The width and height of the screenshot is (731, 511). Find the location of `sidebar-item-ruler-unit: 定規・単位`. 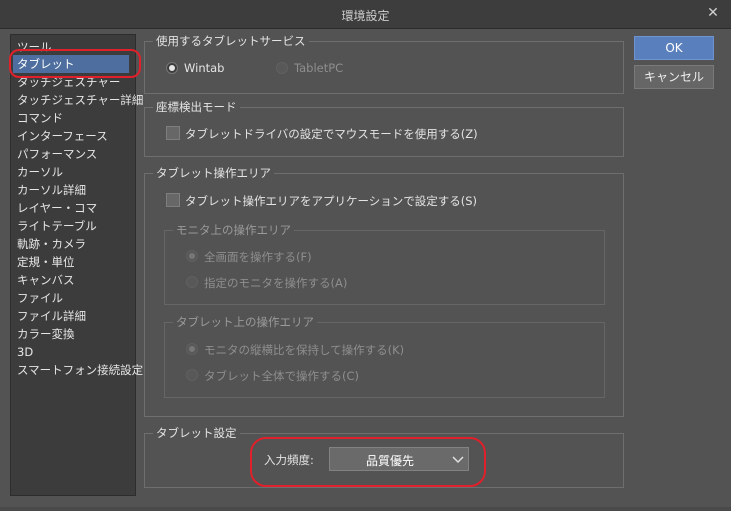

sidebar-item-ruler-unit: 定規・単位 is located at coordinates (46, 262).